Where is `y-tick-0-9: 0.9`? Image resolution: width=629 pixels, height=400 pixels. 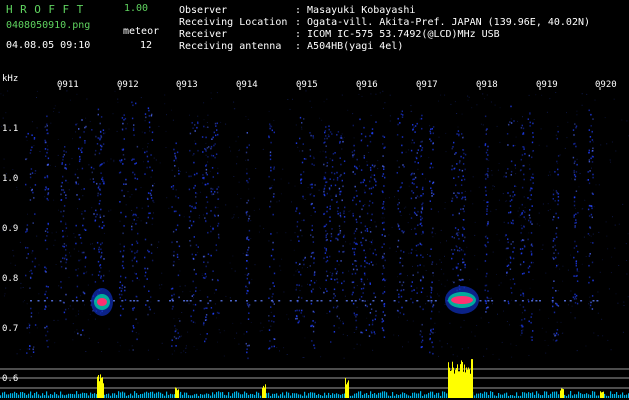 y-tick-0-9: 0.9 is located at coordinates (10, 229).